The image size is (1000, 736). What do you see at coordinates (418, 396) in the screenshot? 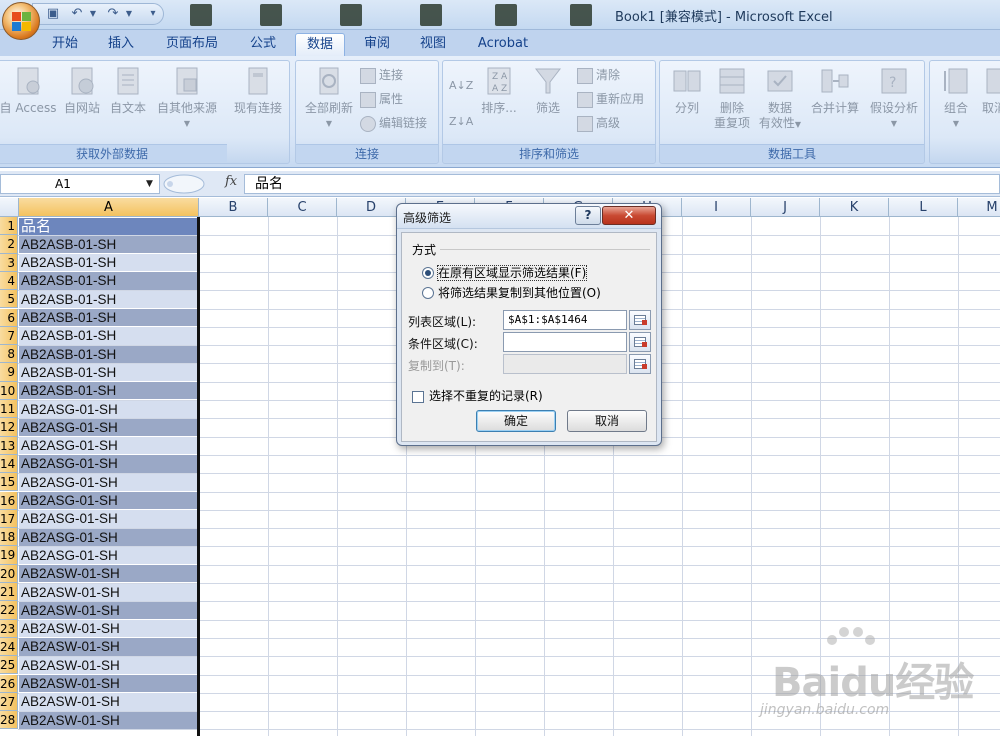
I see `checkbox-icon` at bounding box center [418, 396].